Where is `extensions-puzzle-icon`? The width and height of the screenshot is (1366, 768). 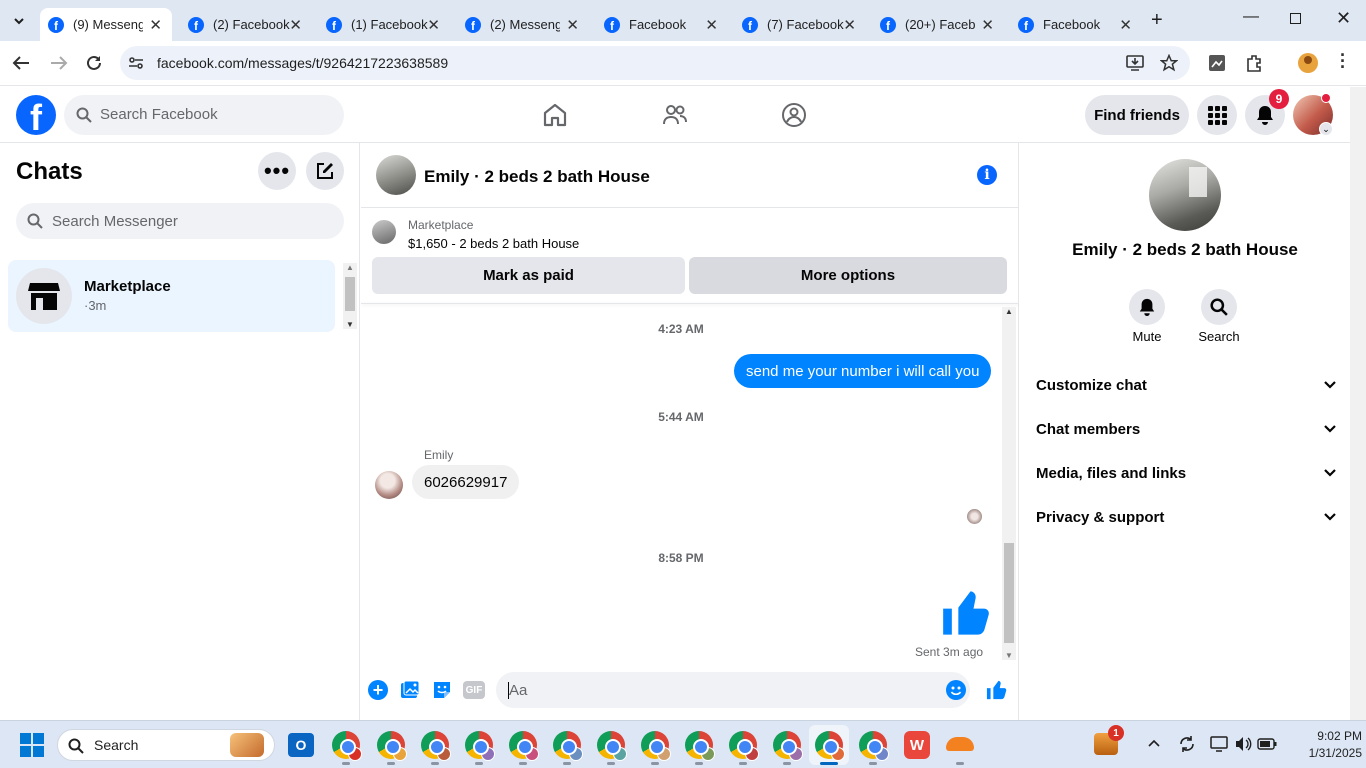
extensions-puzzle-icon is located at coordinates (1255, 63).